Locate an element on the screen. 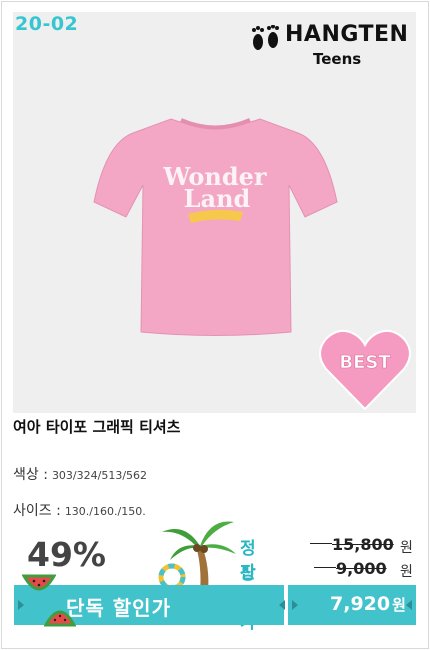  best-badge-label: BEST is located at coordinates (365, 362).